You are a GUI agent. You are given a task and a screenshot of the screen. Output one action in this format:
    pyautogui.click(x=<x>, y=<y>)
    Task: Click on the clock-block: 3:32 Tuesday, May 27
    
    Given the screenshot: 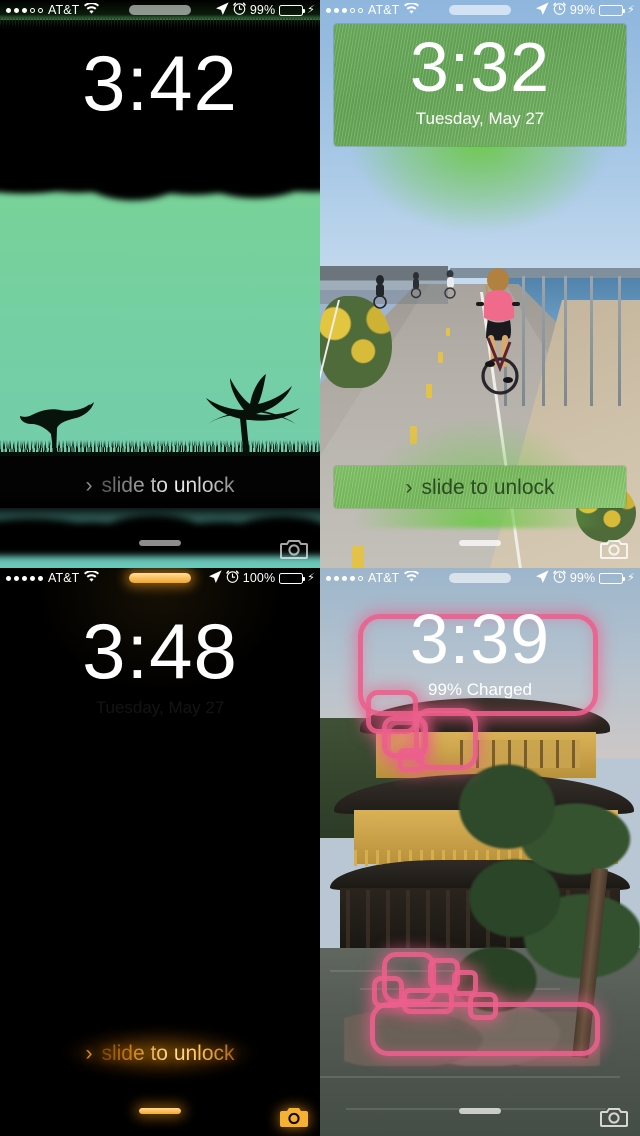 What is the action you would take?
    pyautogui.click(x=480, y=80)
    